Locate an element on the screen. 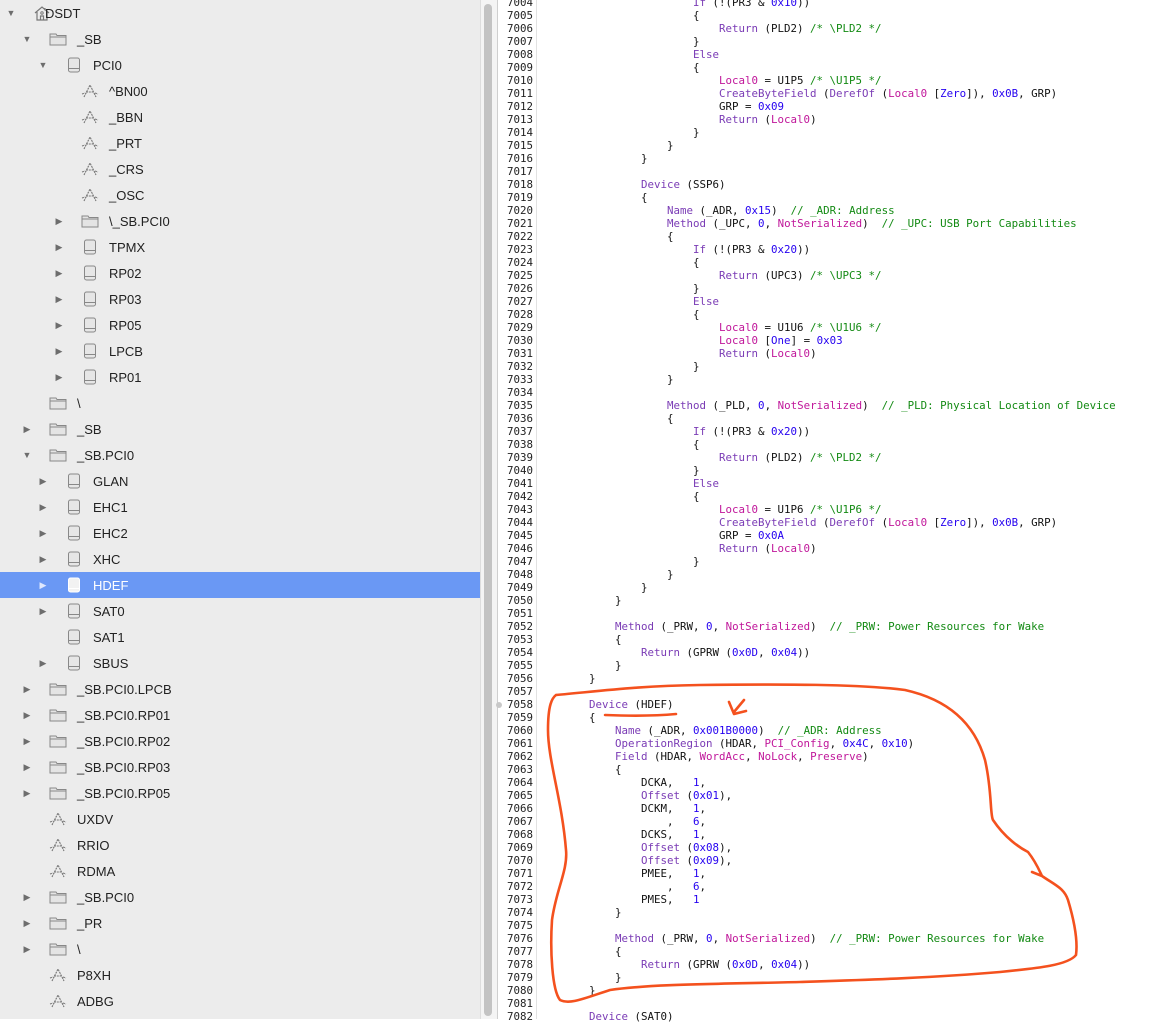 This screenshot has height=1023, width=1172. tree-item: ▶ SBUS is located at coordinates (240, 663).